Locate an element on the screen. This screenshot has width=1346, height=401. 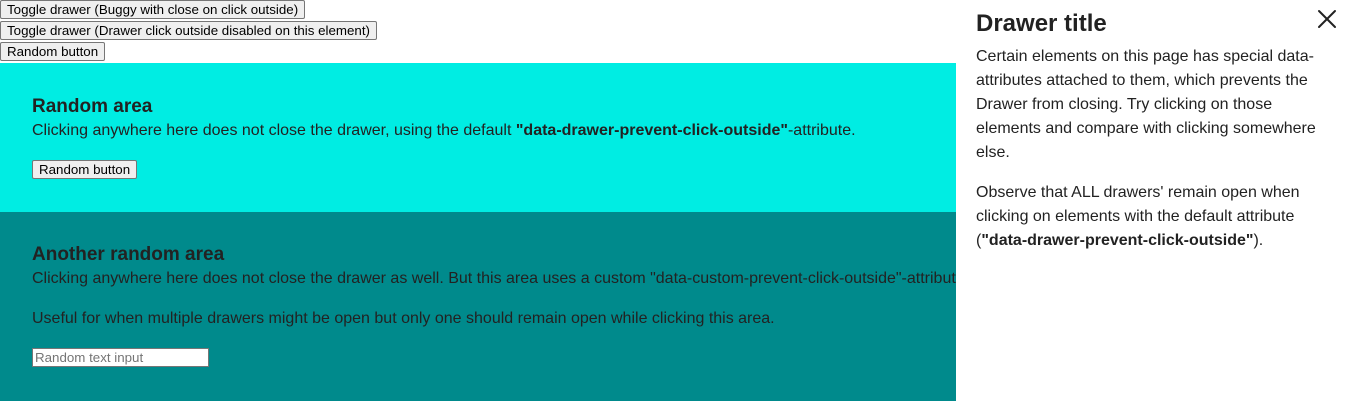
random-area-desc-after: -attribute. is located at coordinates (821, 130).